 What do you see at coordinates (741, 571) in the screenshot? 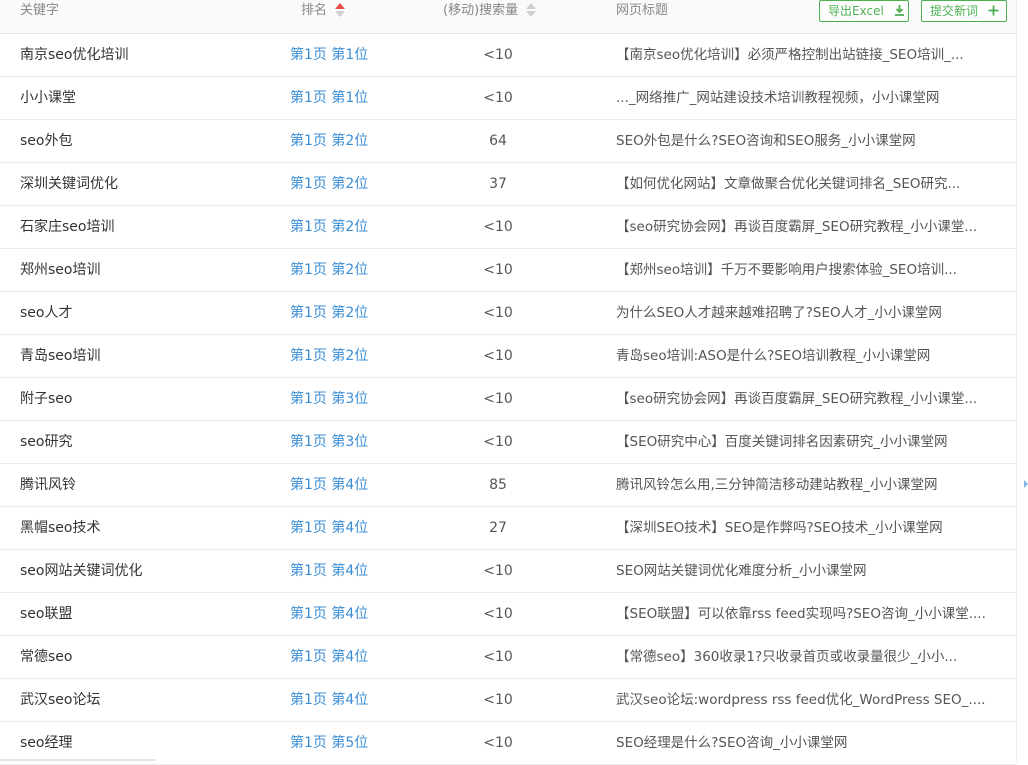
I see `page-title-cell: SEO网站关键词优化难度分析_小小课堂网` at bounding box center [741, 571].